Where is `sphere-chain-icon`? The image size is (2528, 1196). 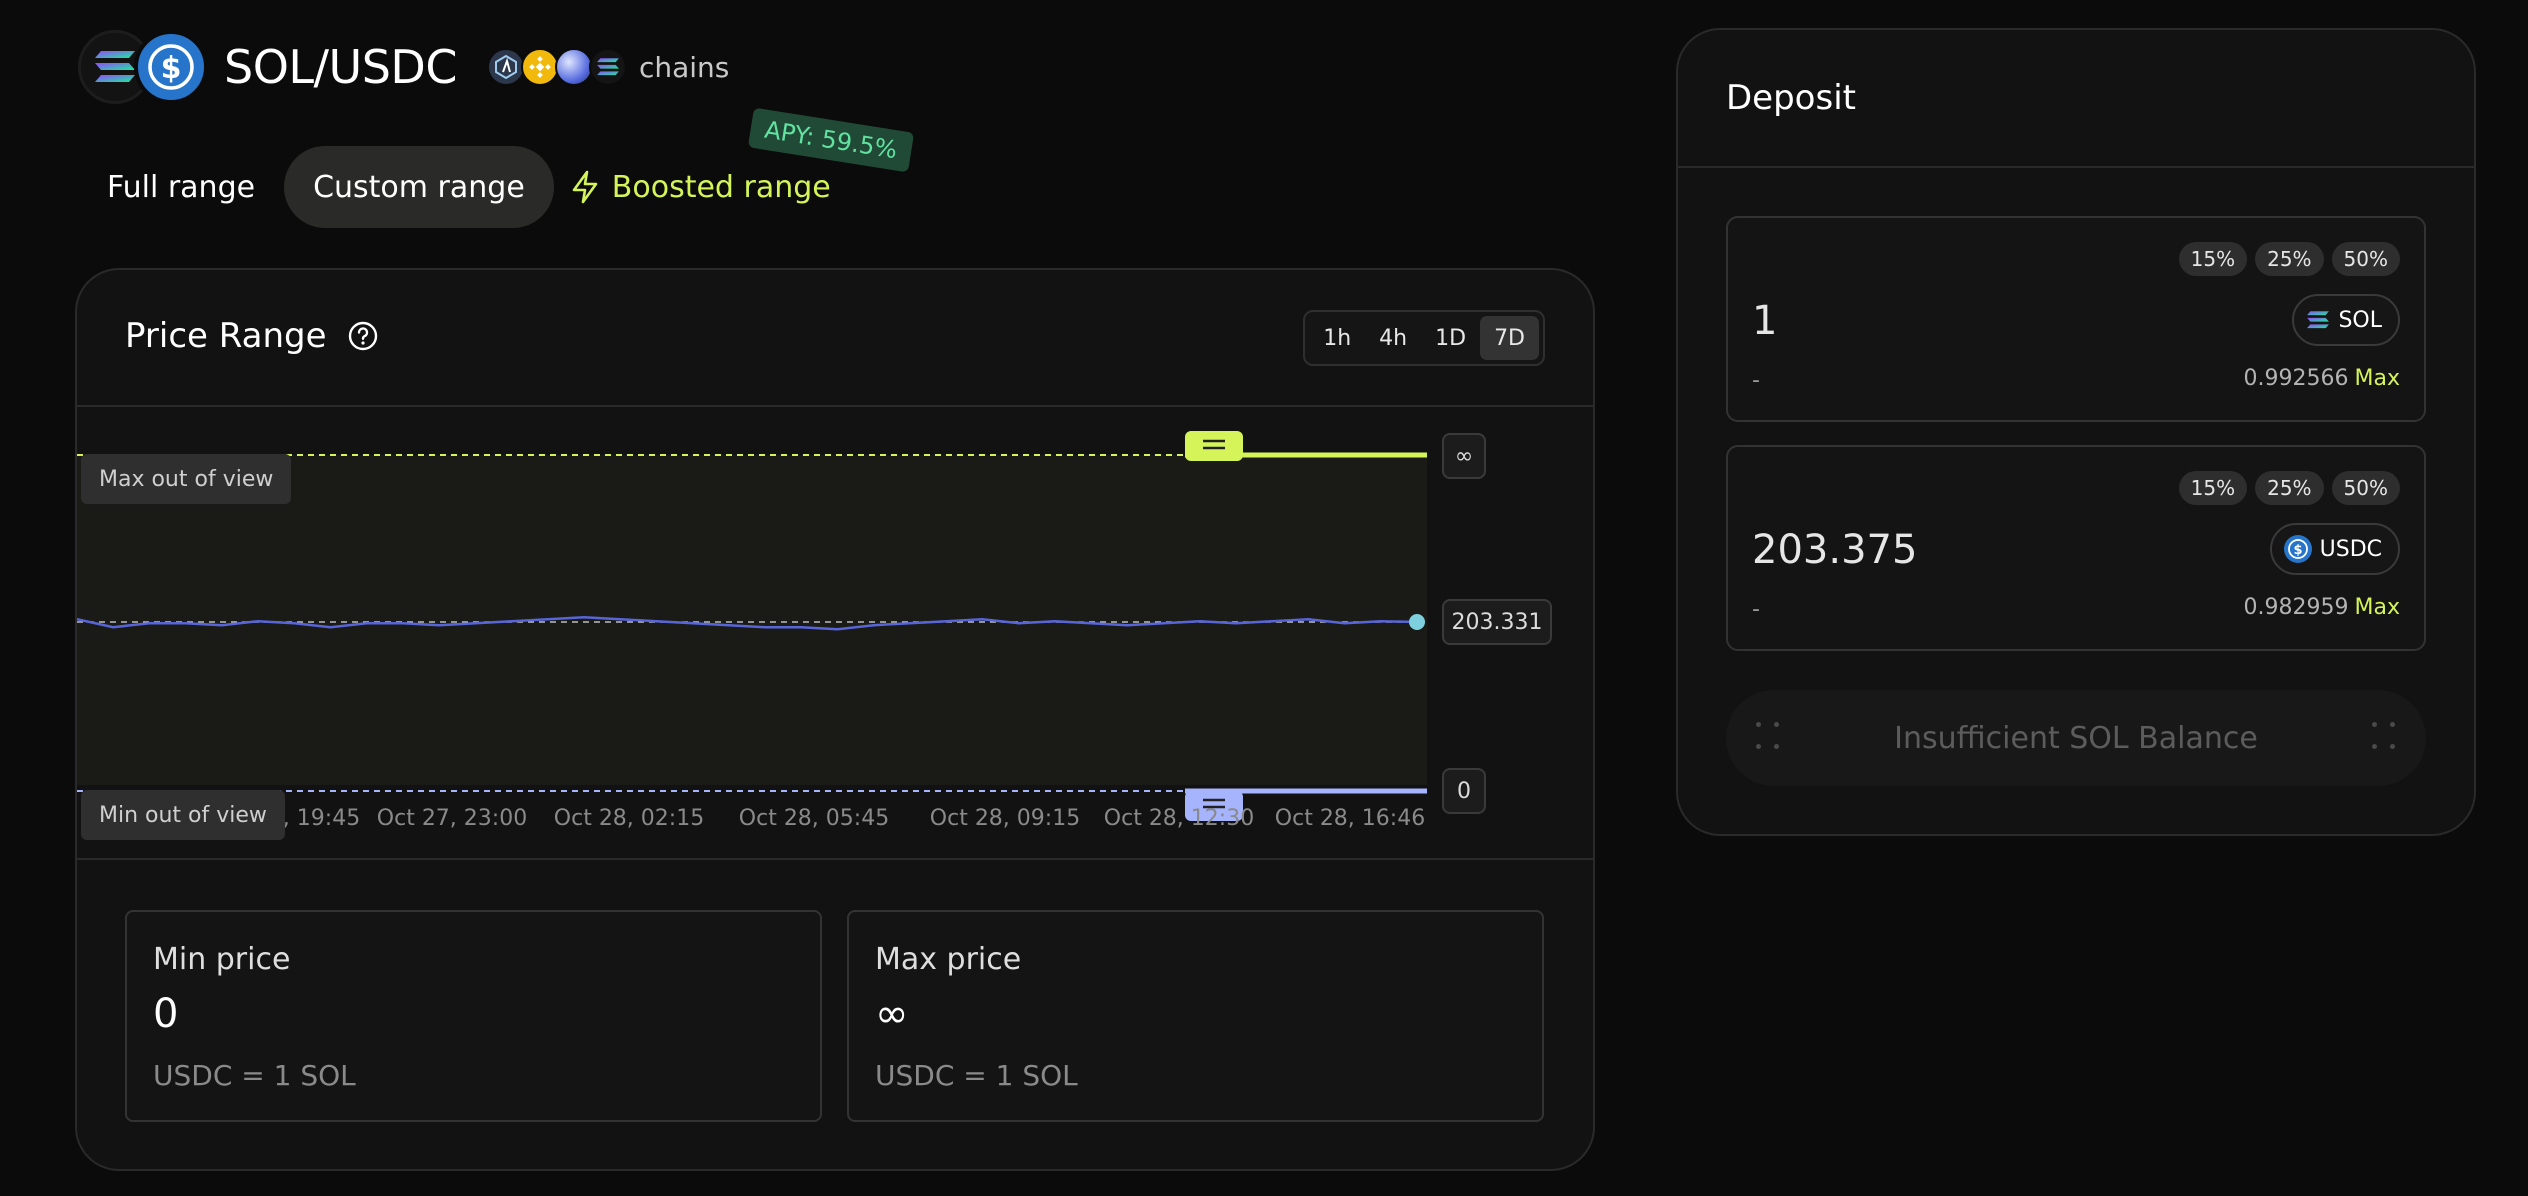 sphere-chain-icon is located at coordinates (573, 67).